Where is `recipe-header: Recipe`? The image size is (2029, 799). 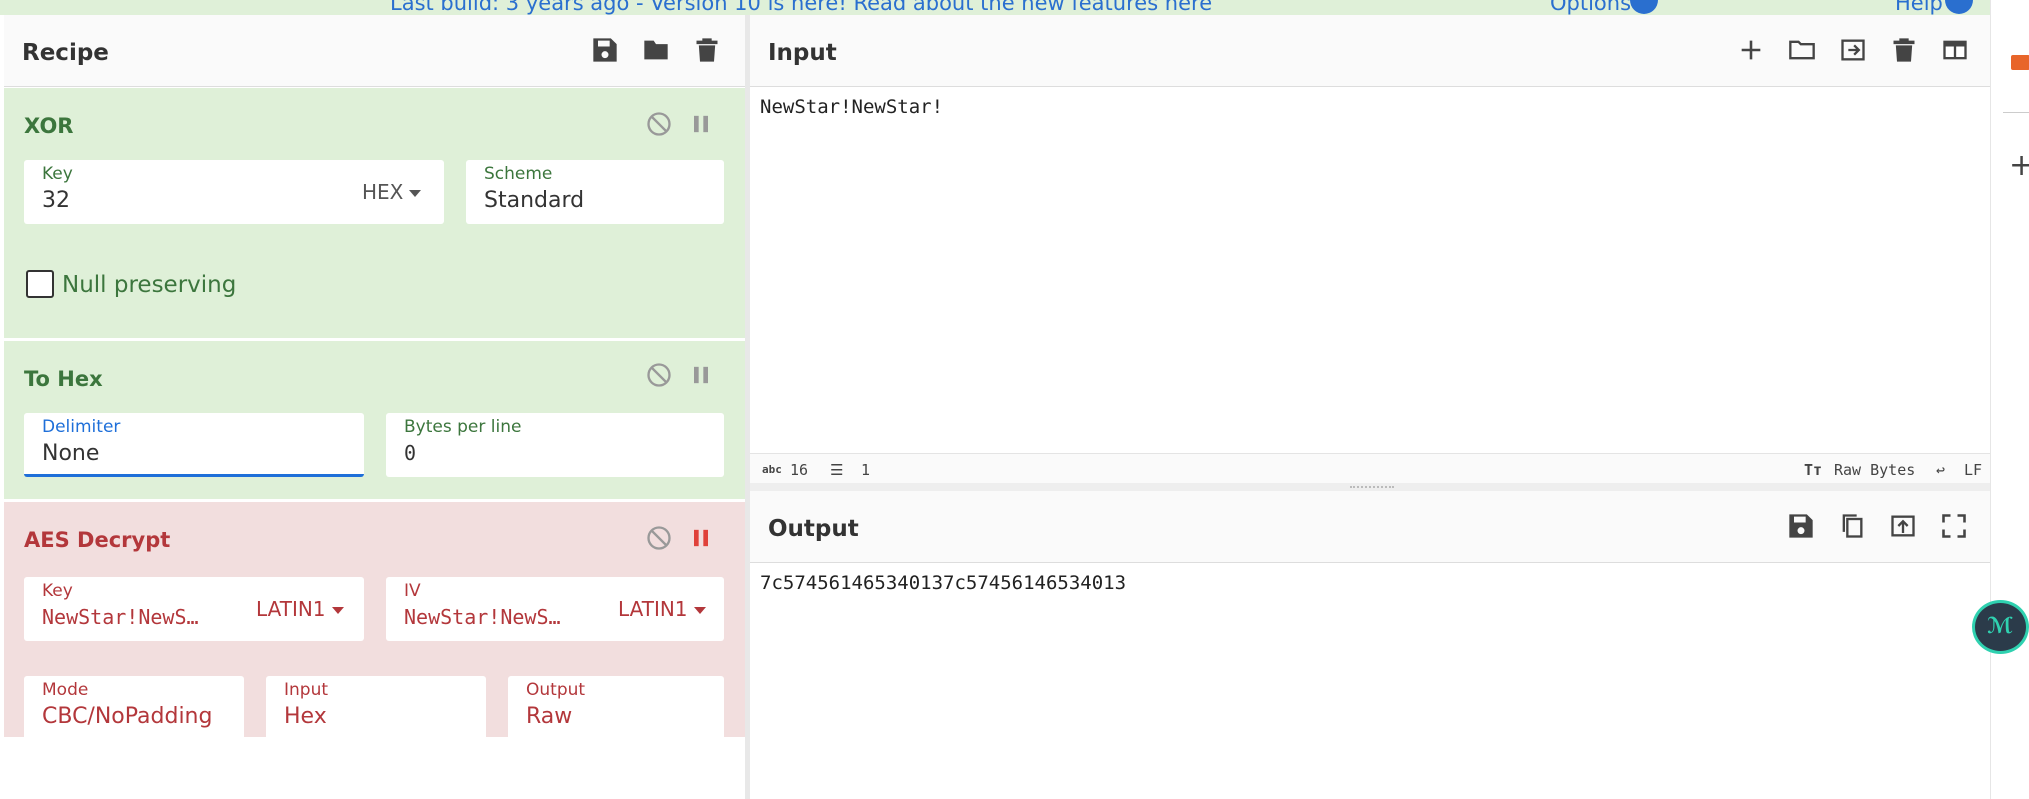
recipe-header: Recipe is located at coordinates (374, 51).